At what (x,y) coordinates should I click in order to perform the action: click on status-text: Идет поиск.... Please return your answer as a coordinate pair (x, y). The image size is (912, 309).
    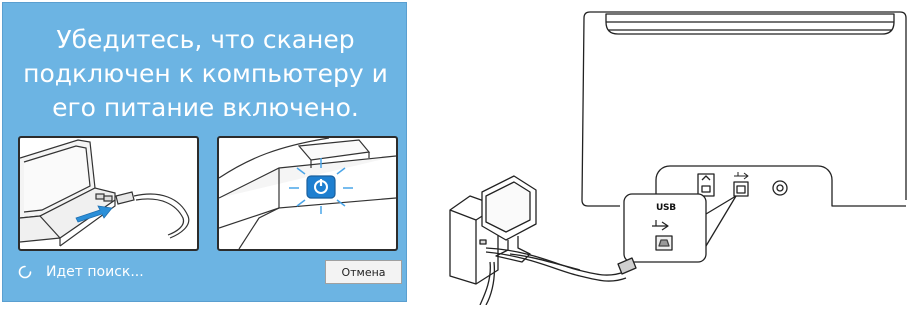
    Looking at the image, I should click on (95, 272).